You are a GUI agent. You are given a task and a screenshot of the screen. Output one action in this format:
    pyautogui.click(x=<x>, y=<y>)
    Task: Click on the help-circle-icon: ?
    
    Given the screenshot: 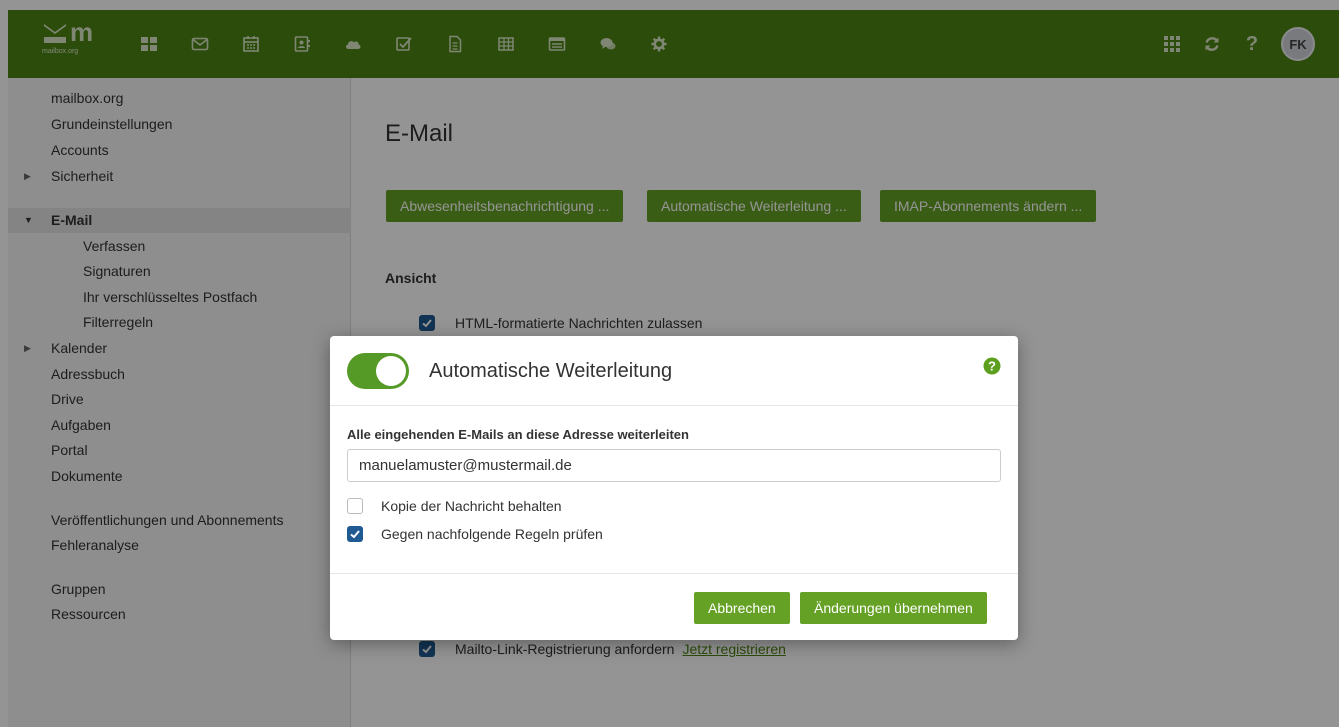 What is the action you would take?
    pyautogui.click(x=992, y=366)
    